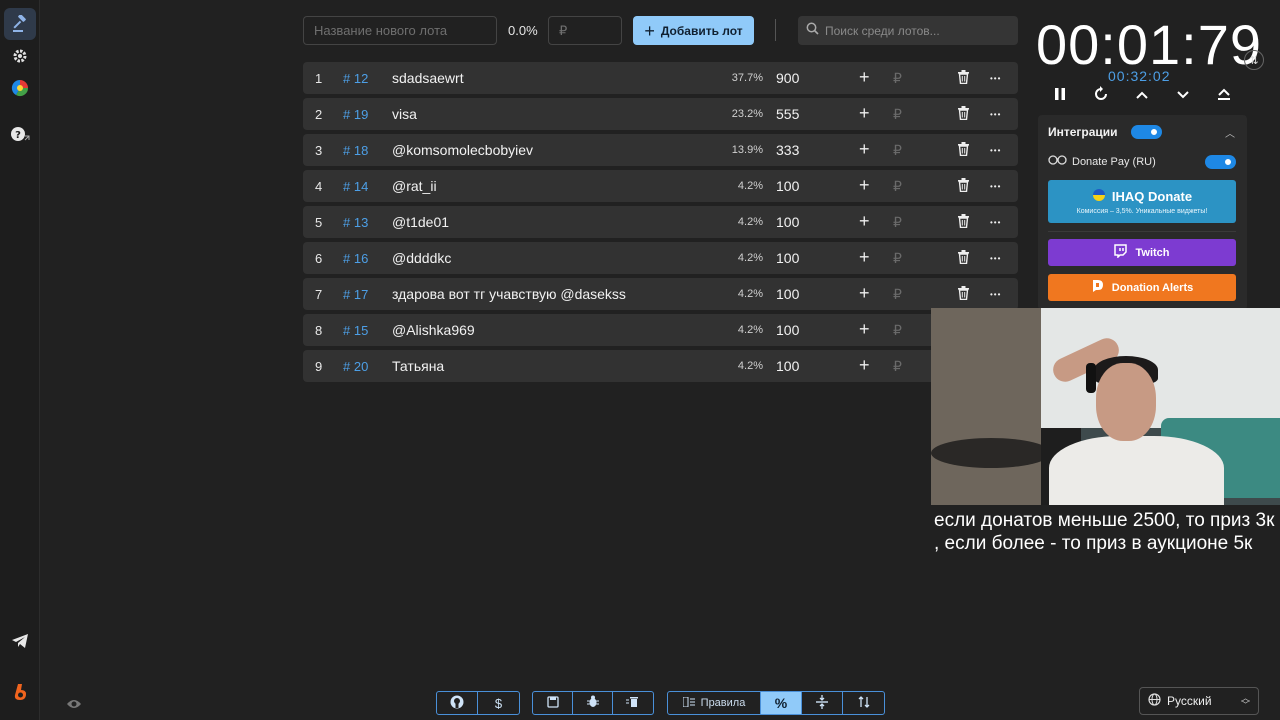  What do you see at coordinates (404, 114) in the screenshot?
I see `lot-name: visa` at bounding box center [404, 114].